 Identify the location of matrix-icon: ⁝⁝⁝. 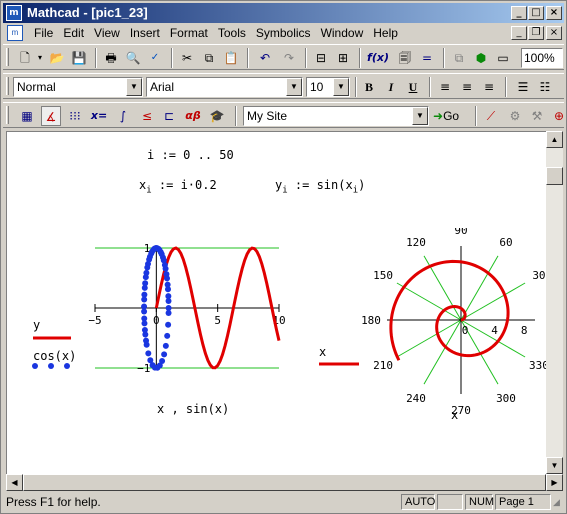
(75, 116).